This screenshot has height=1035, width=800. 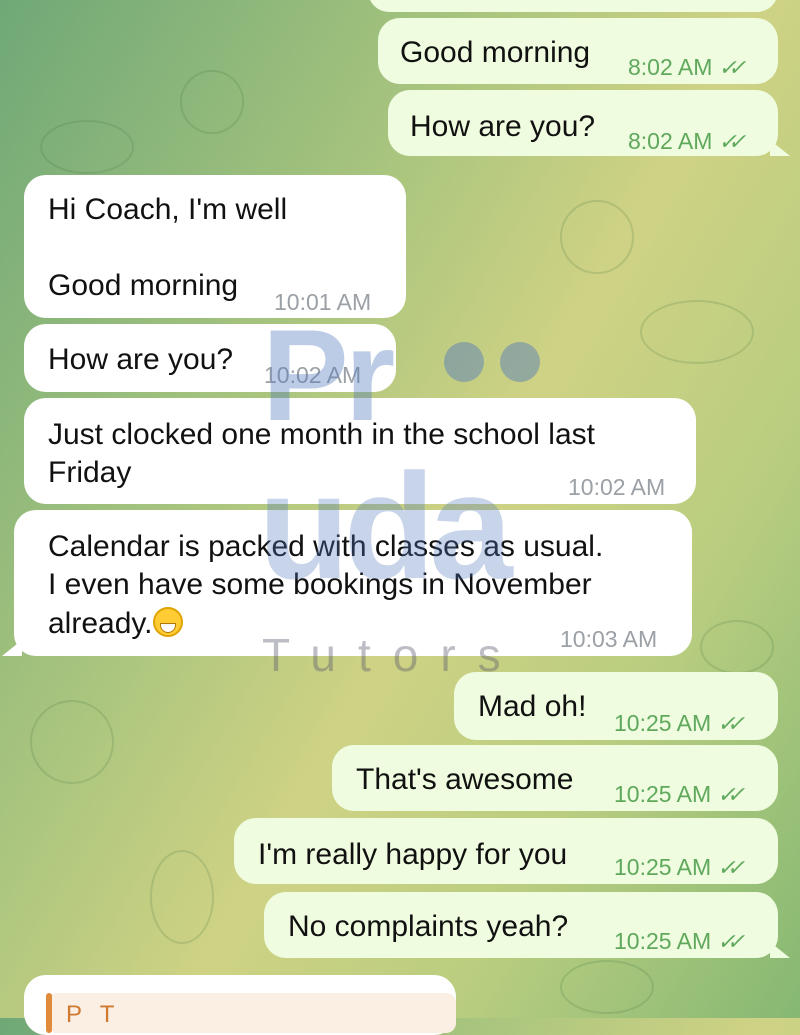 I want to click on message-time: 10:03 AM, so click(x=609, y=639).